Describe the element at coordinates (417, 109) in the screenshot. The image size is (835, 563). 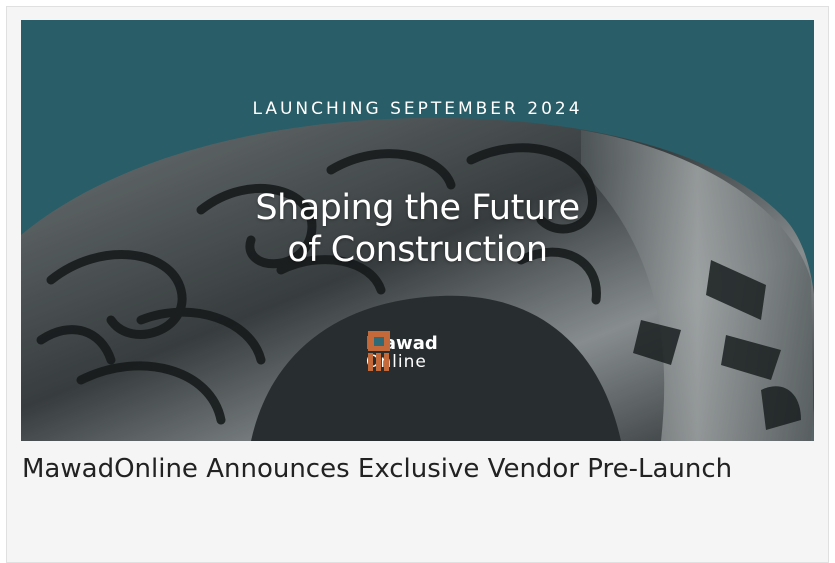
I see `launch-date-tagline: LAUNCHING SEPTEMBER 2024` at that location.